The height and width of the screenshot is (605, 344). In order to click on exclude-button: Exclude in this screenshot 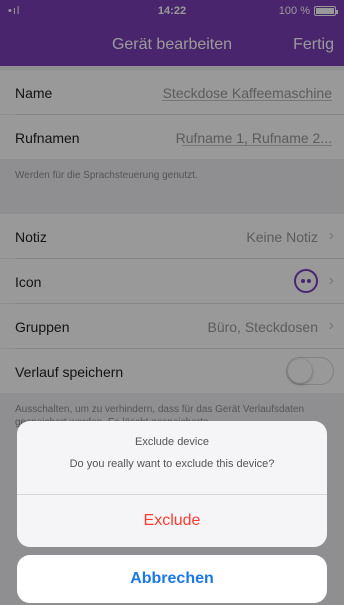, I will do `click(172, 521)`.